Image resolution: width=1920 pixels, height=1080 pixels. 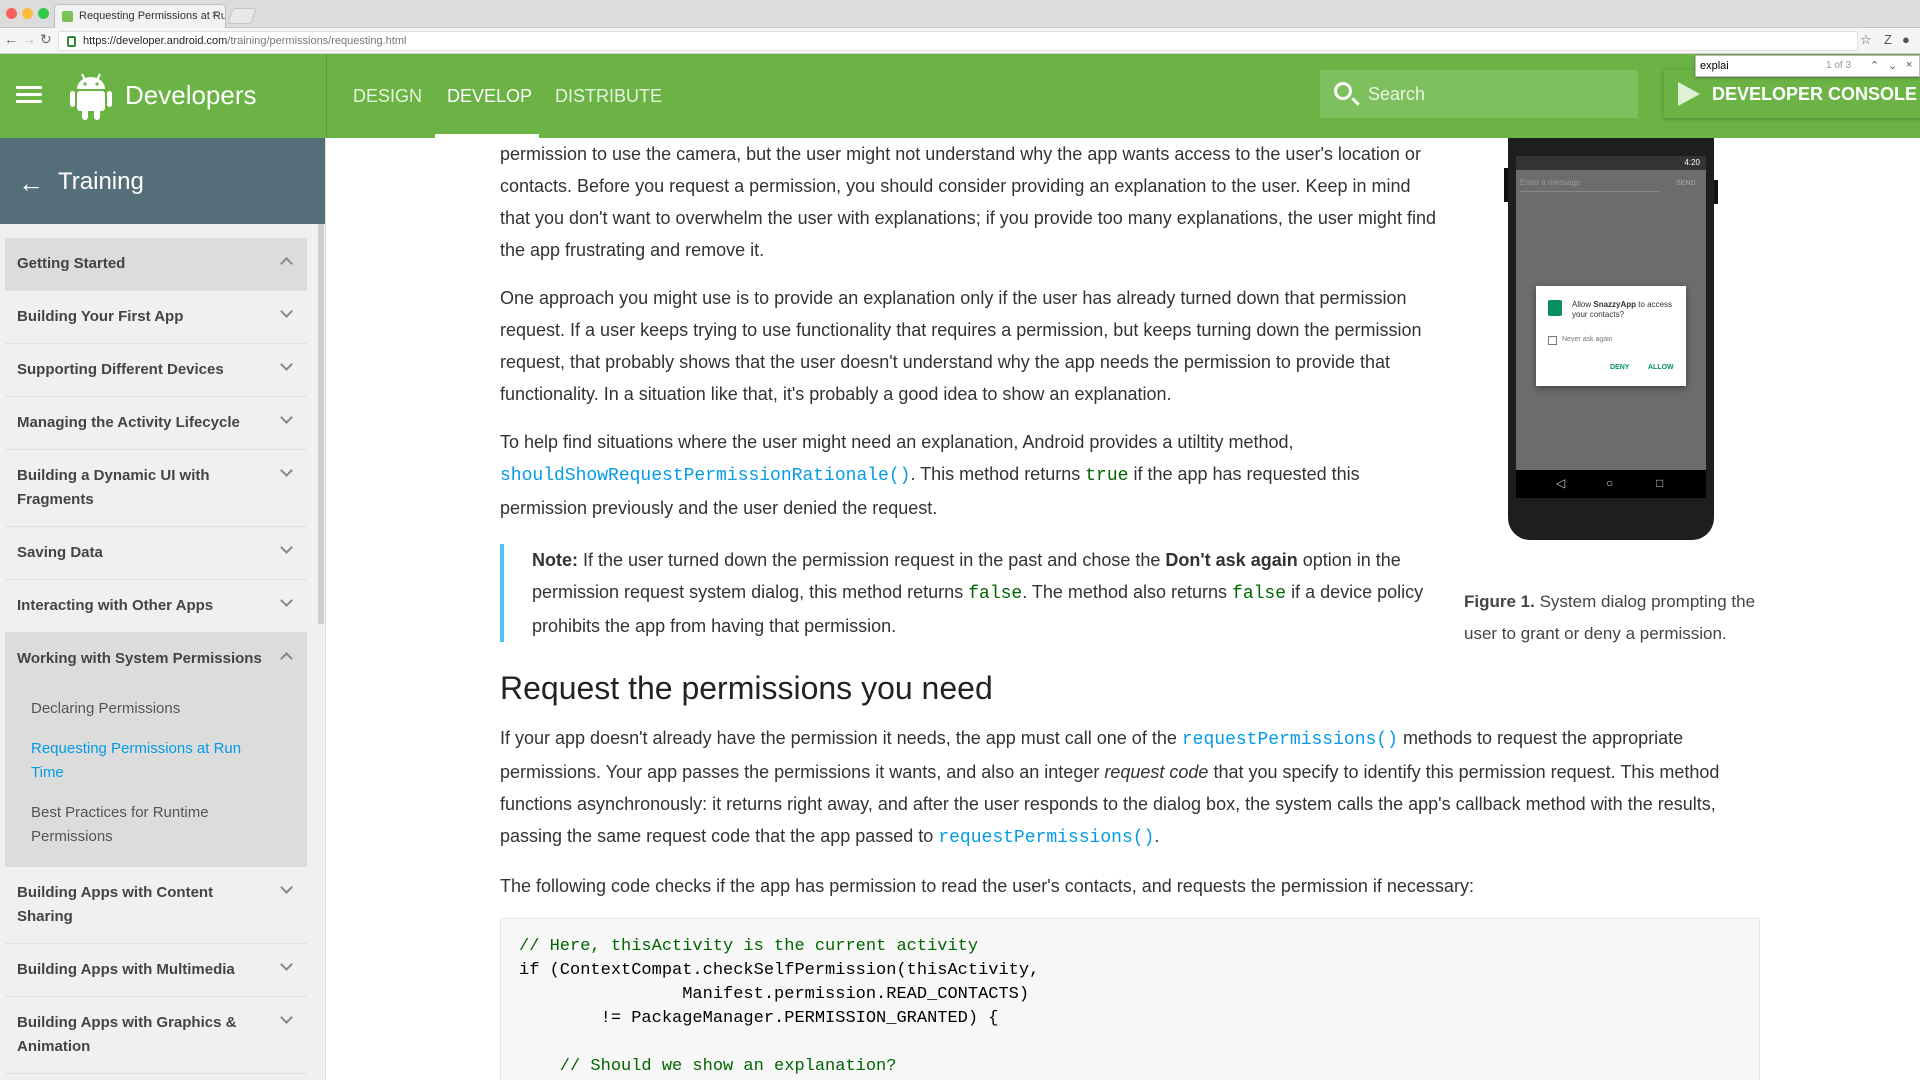 What do you see at coordinates (156, 659) in the screenshot?
I see `sidebar-item-system-permissions: Working with System Permissions` at bounding box center [156, 659].